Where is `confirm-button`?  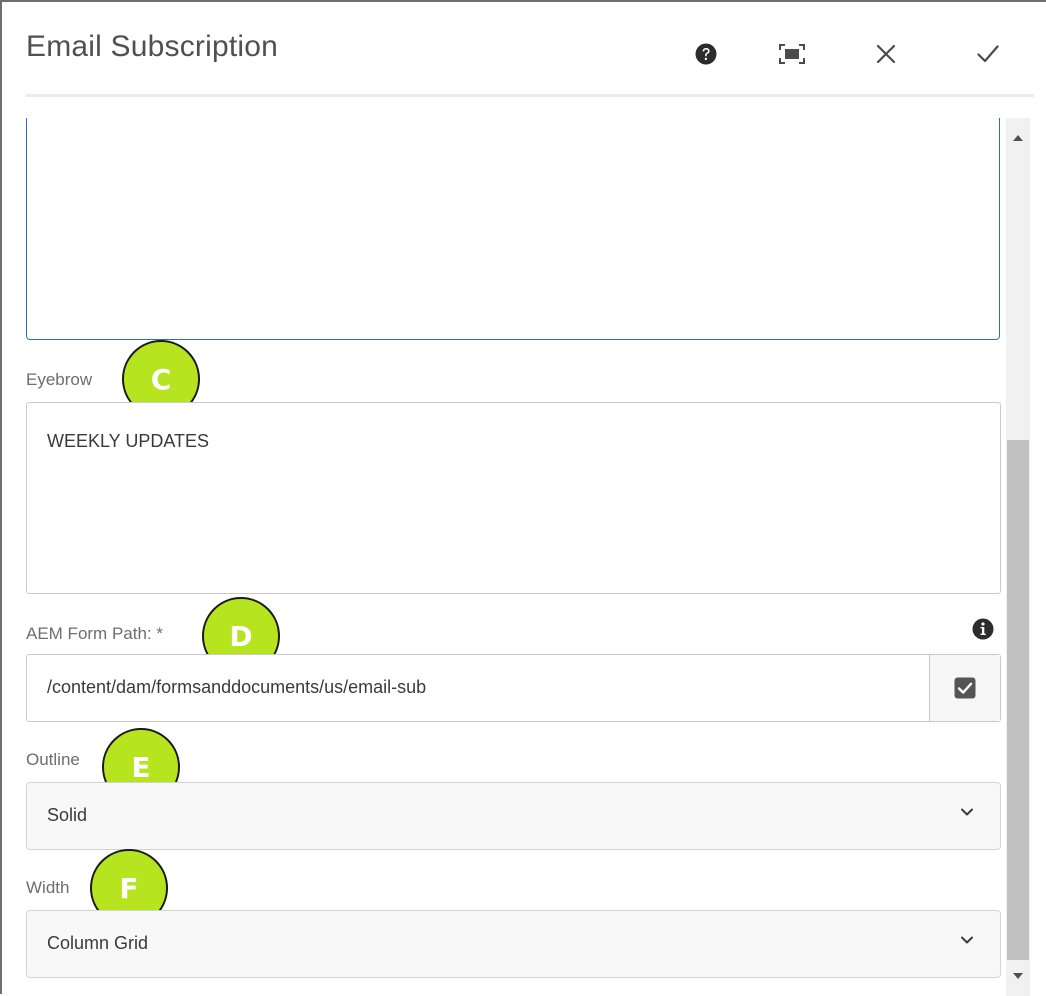 confirm-button is located at coordinates (988, 54).